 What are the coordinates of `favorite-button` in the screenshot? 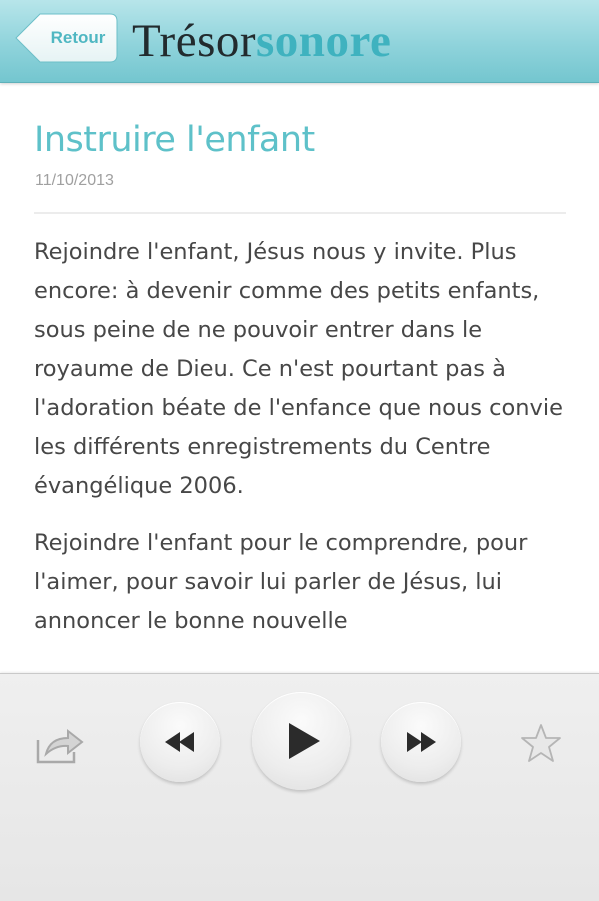 It's located at (541, 743).